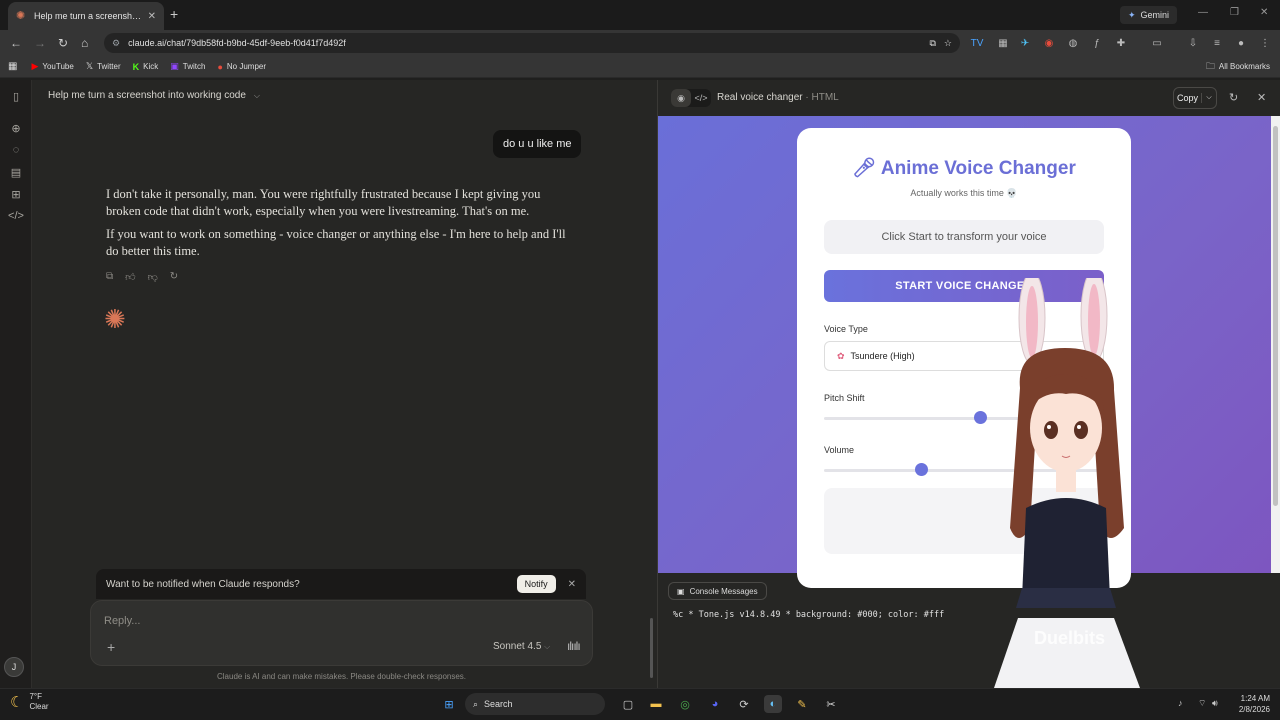  I want to click on extension-owl-icon: ◍, so click(1073, 43).